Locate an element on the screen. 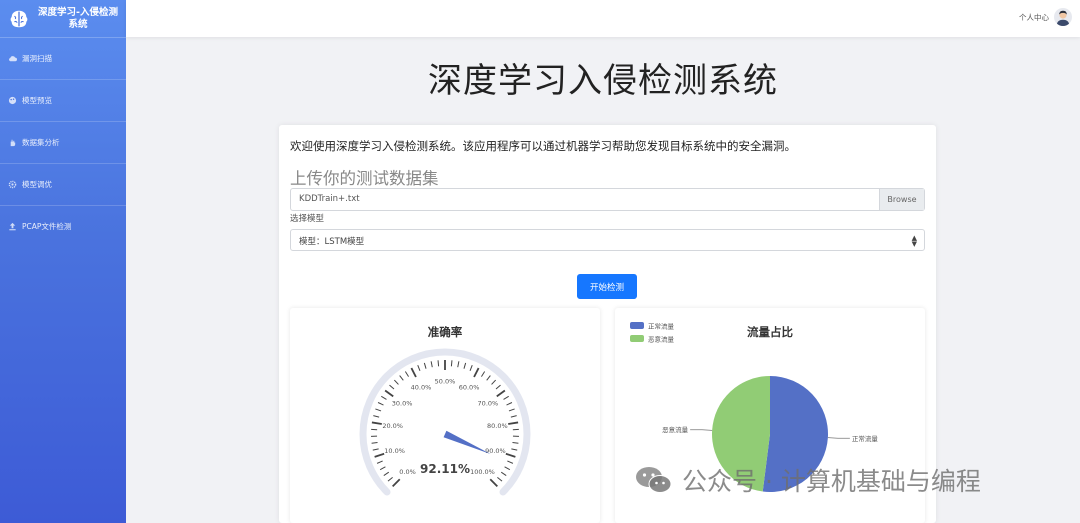 Image resolution: width=1080 pixels, height=523 pixels. topbar: 个人中心 is located at coordinates (603, 18).